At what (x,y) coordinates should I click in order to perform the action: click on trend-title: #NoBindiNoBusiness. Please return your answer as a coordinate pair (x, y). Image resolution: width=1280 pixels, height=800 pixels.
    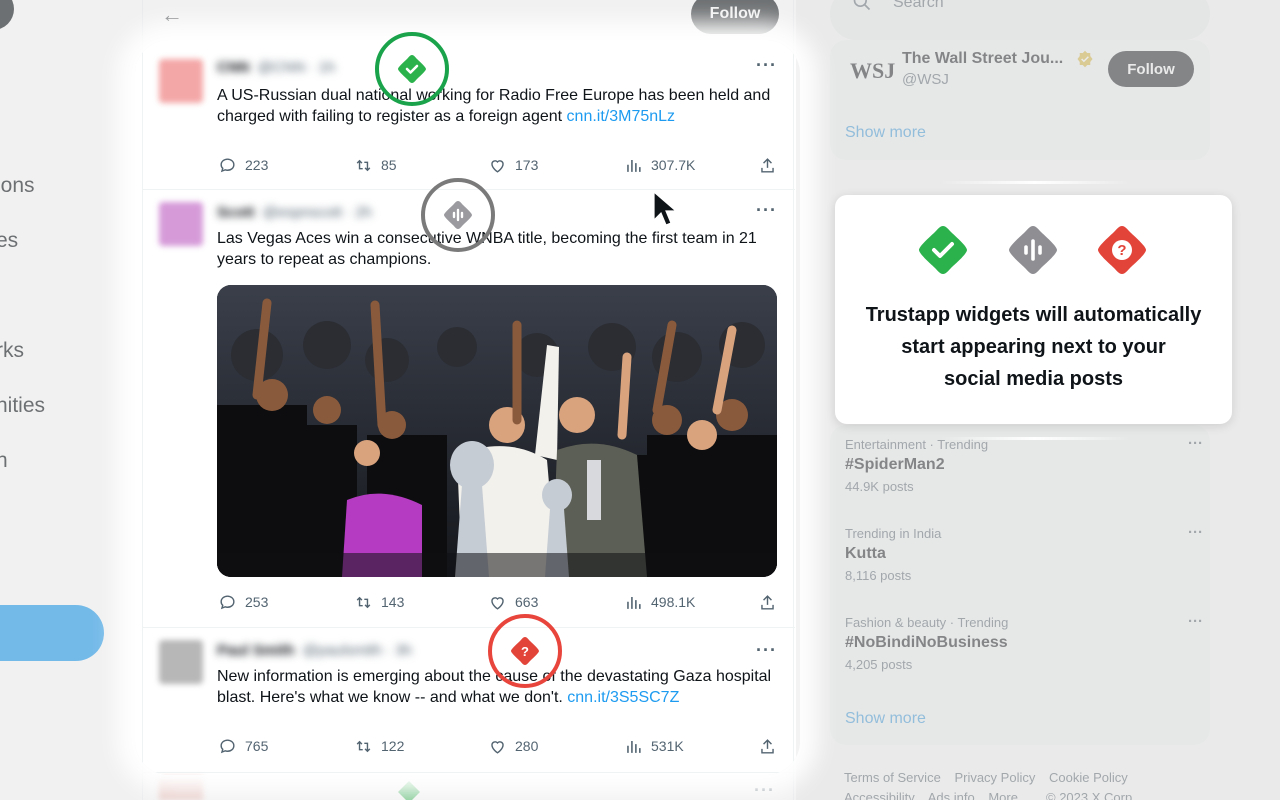
    Looking at the image, I should click on (926, 642).